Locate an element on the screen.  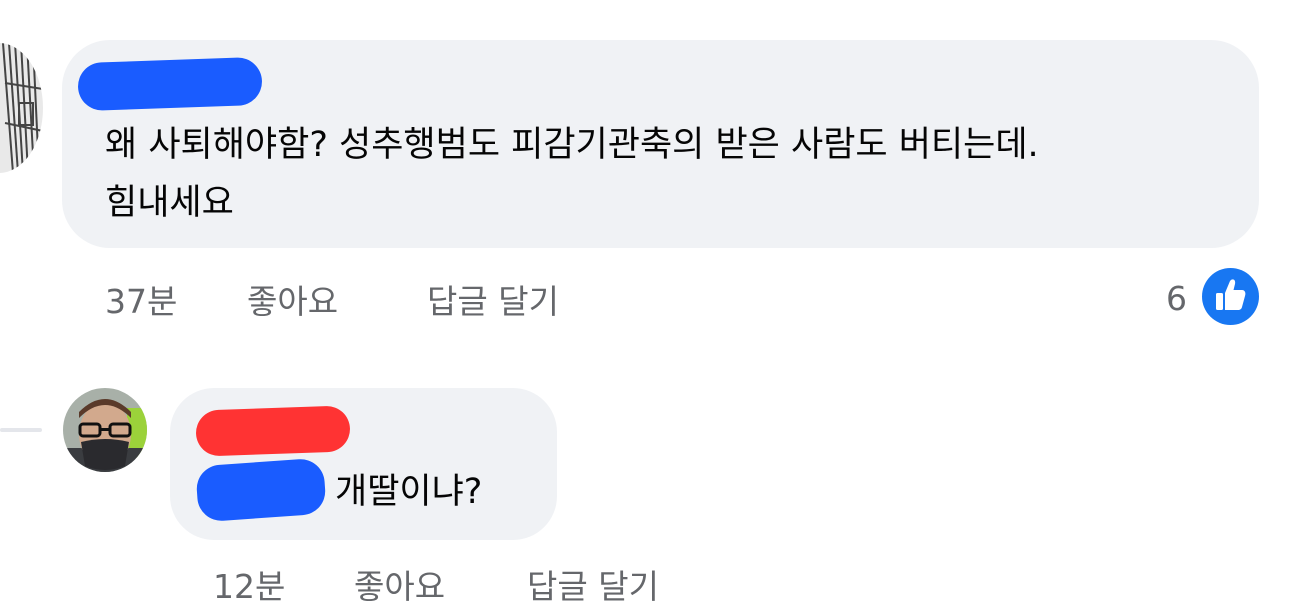
comment-timestamp: 12분 is located at coordinates (249, 584).